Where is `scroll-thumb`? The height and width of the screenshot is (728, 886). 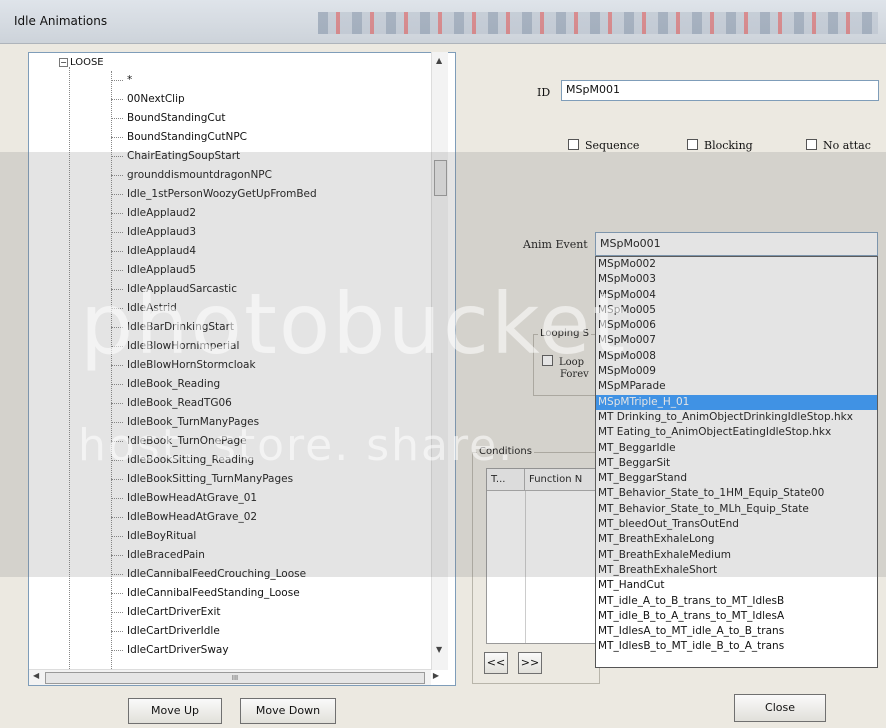 scroll-thumb is located at coordinates (440, 178).